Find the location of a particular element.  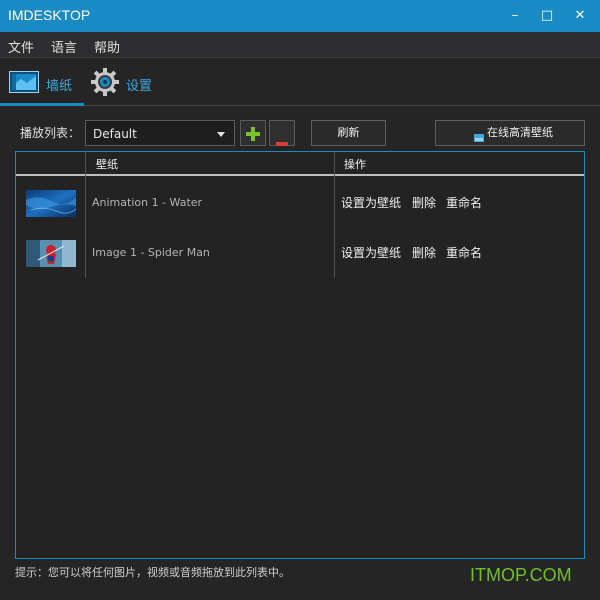

tab-settings: 设置 is located at coordinates (126, 82).